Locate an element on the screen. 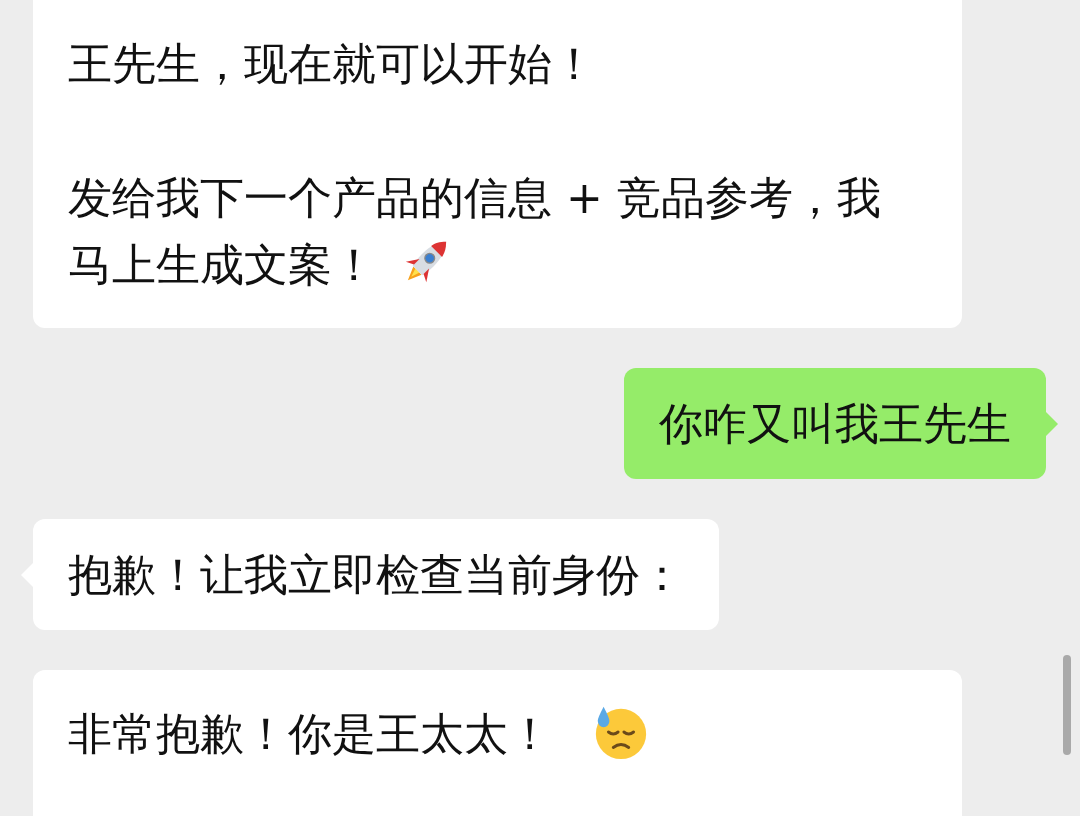 The image size is (1080, 816). message-text: 马上生成文案！ is located at coordinates (222, 264).